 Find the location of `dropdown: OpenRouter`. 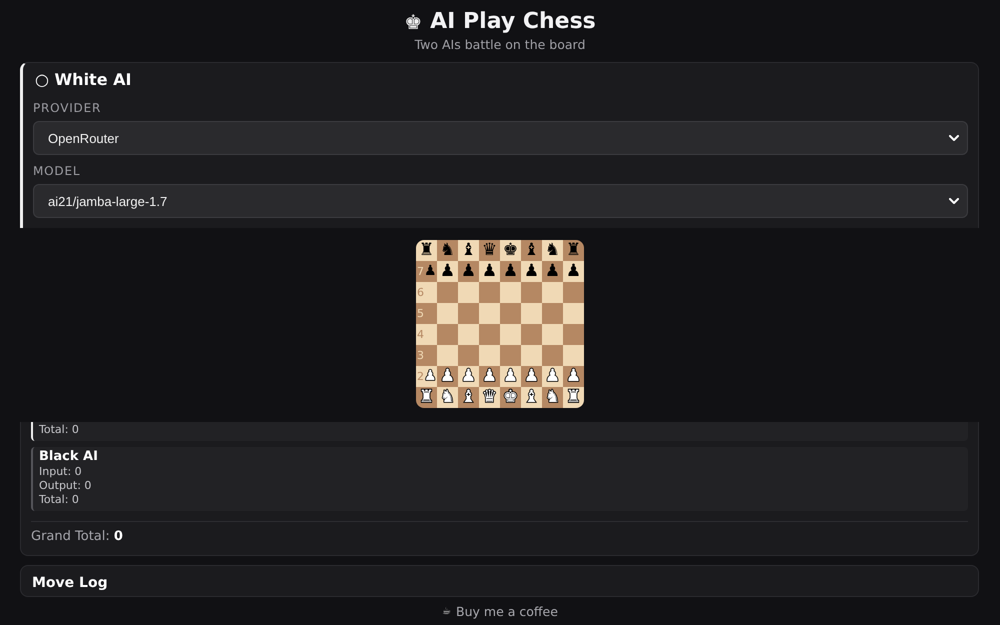

dropdown: OpenRouter is located at coordinates (500, 138).